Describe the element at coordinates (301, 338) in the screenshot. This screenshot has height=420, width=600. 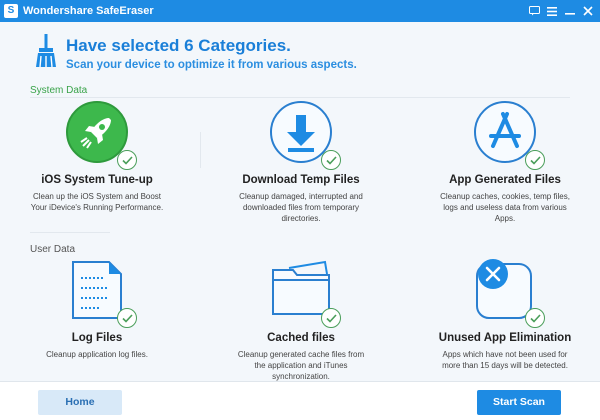
I see `category-name: Cached files` at that location.